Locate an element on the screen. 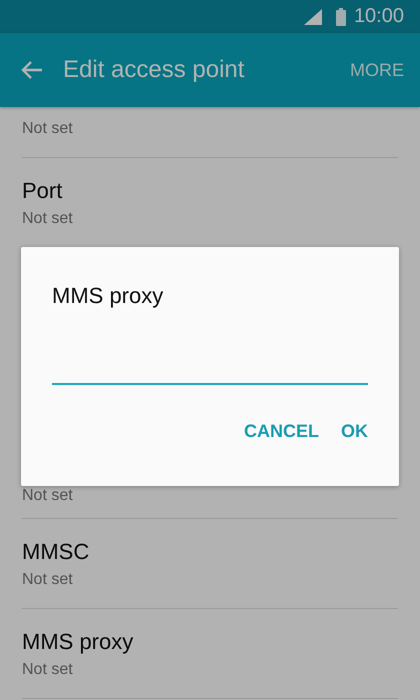 This screenshot has width=420, height=700. setting-title: MMS proxy is located at coordinates (210, 642).